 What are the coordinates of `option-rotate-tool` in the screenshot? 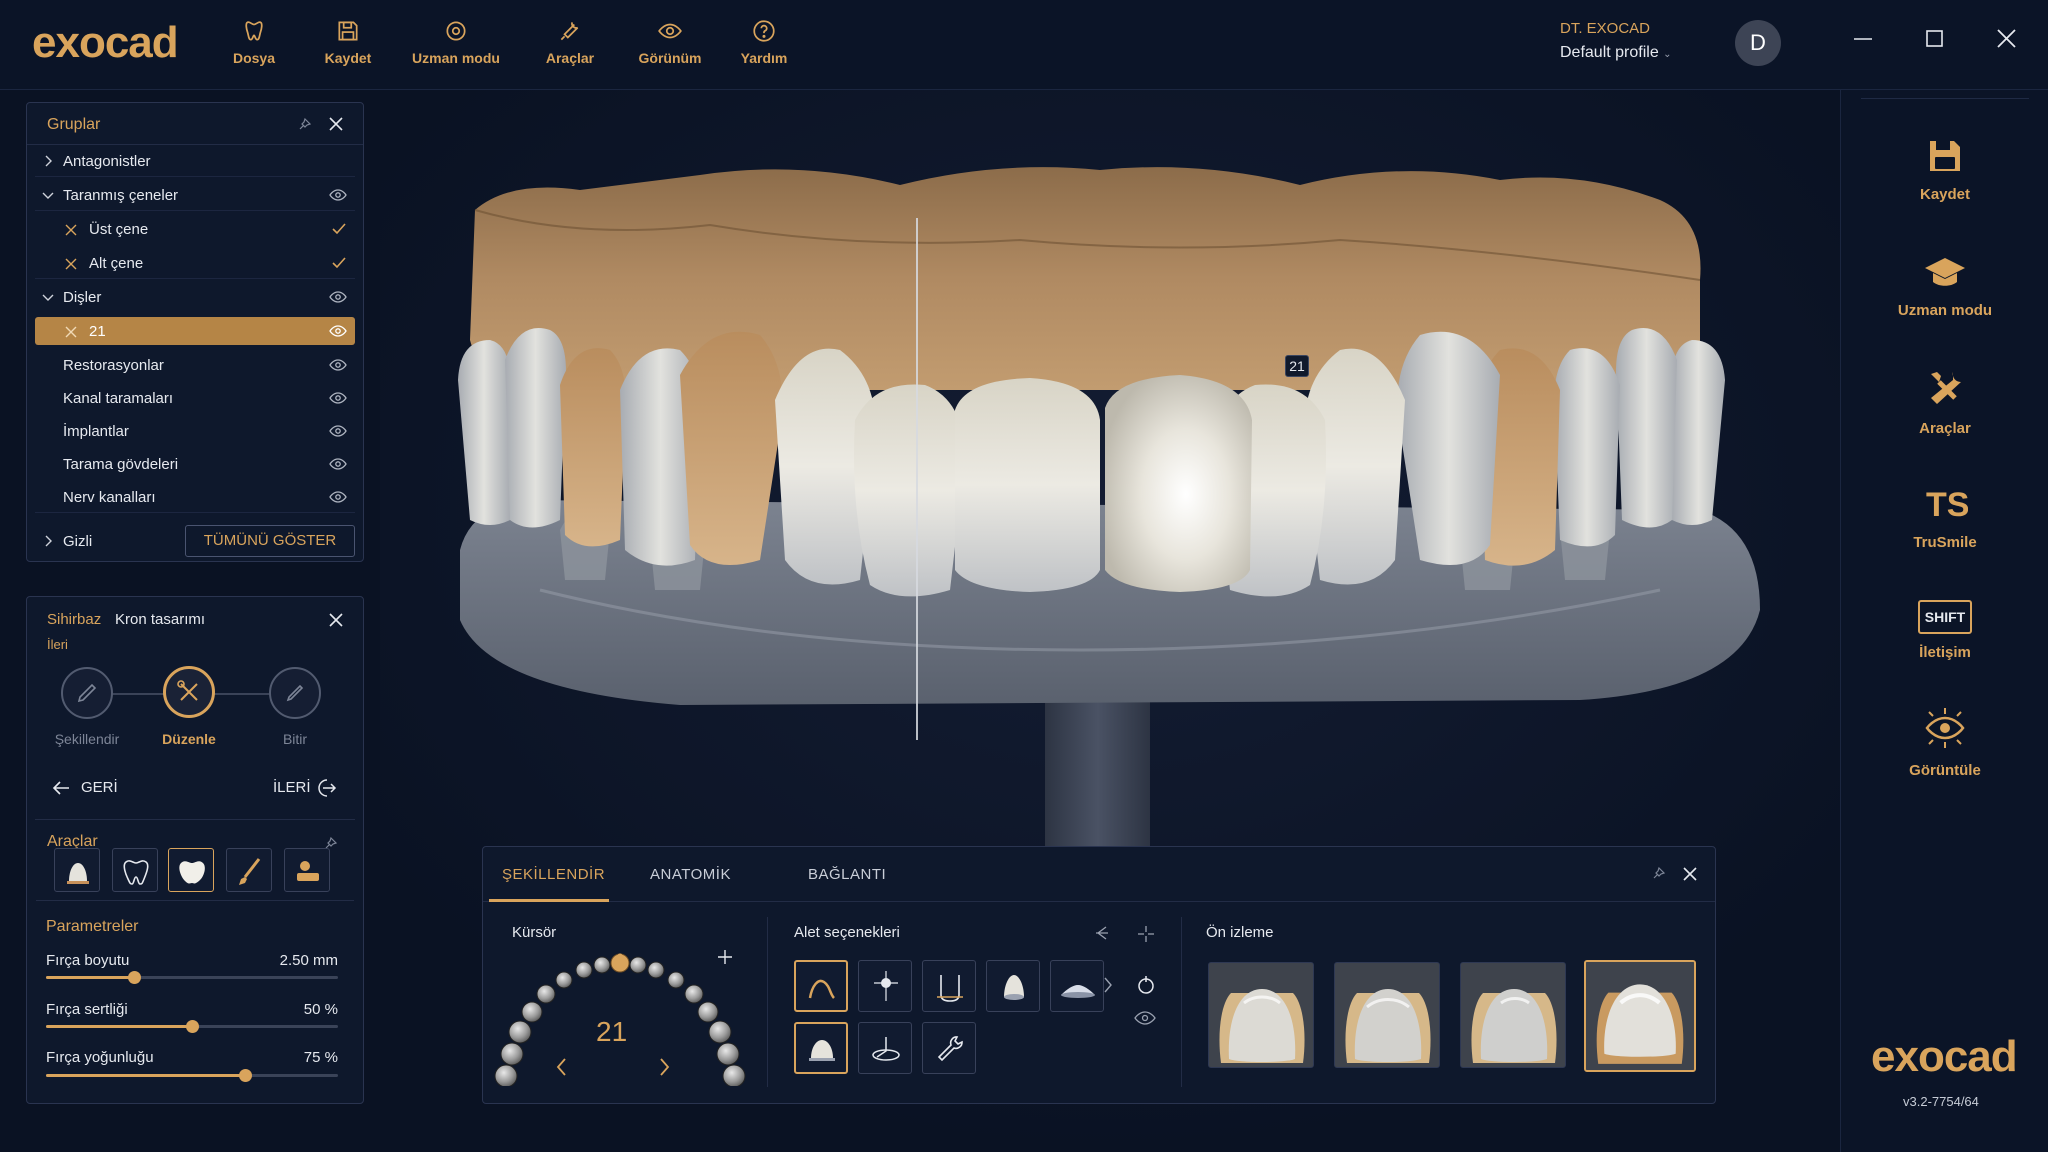 It's located at (885, 1048).